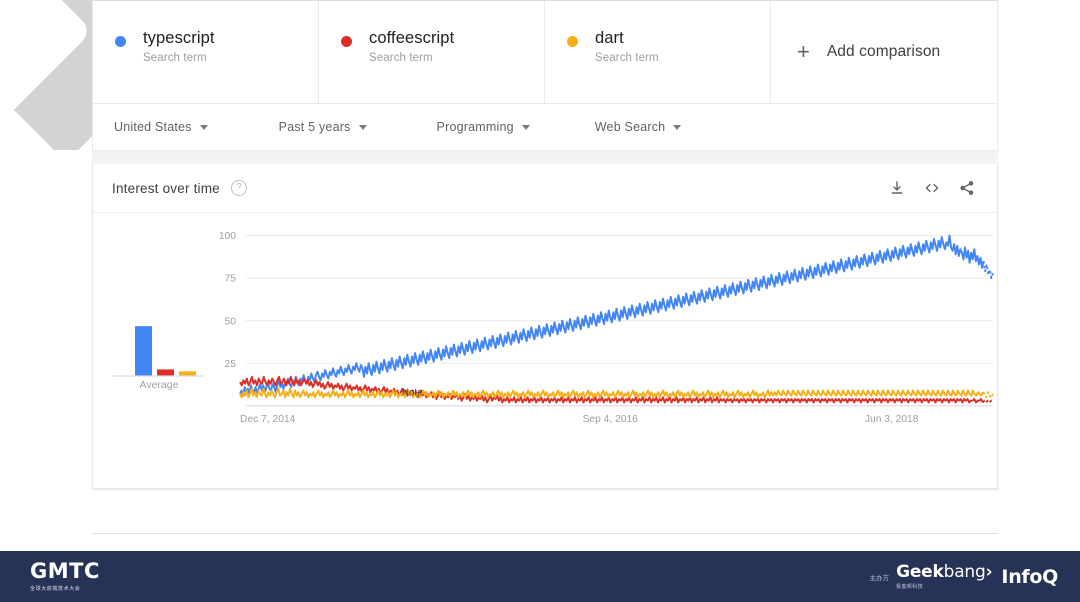 The width and height of the screenshot is (1080, 602). What do you see at coordinates (227, 236) in the screenshot?
I see `y-axis-tick-label: 100` at bounding box center [227, 236].